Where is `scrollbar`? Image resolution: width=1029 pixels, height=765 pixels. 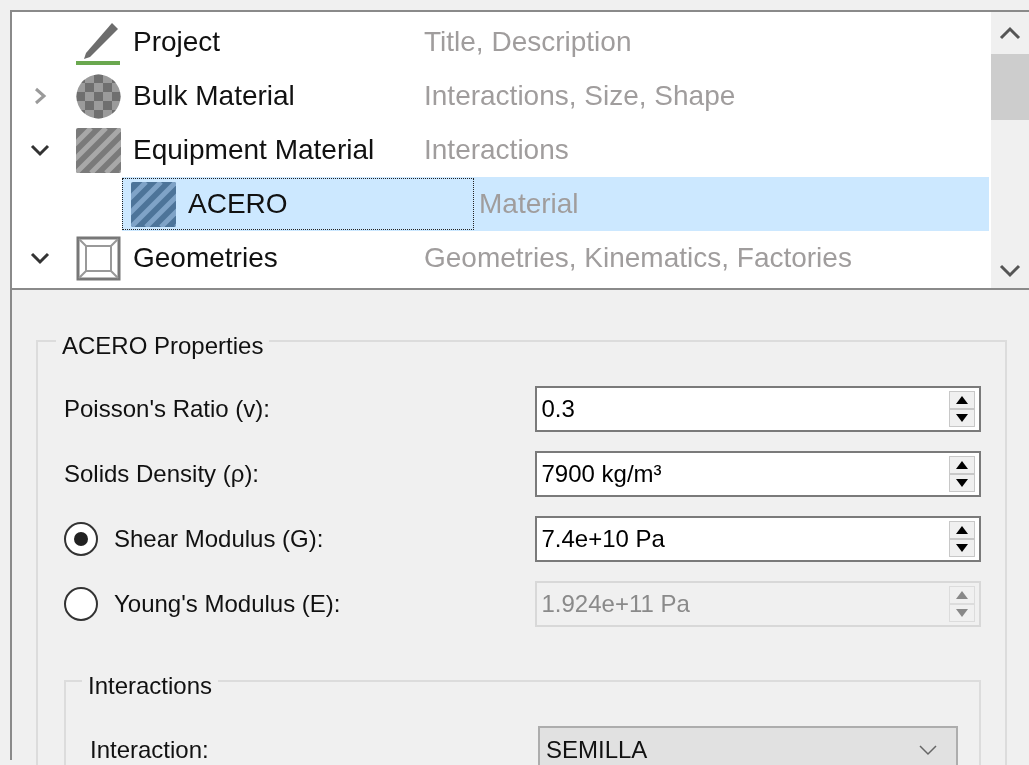
scrollbar is located at coordinates (1010, 150).